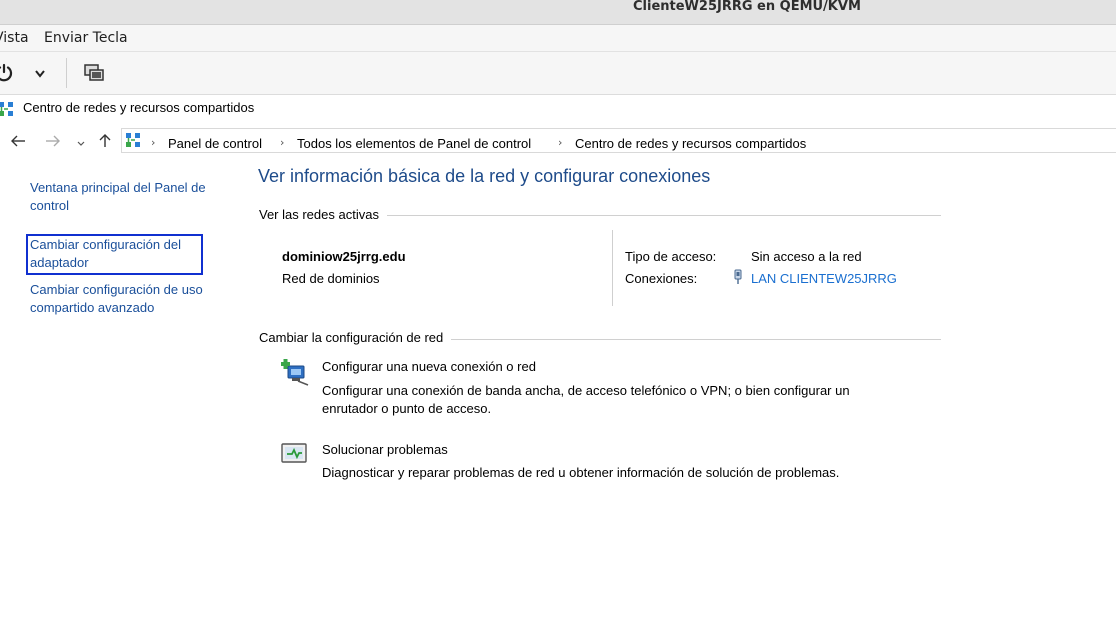 This screenshot has height=623, width=1116. What do you see at coordinates (18, 141) in the screenshot?
I see `arrow-left-icon` at bounding box center [18, 141].